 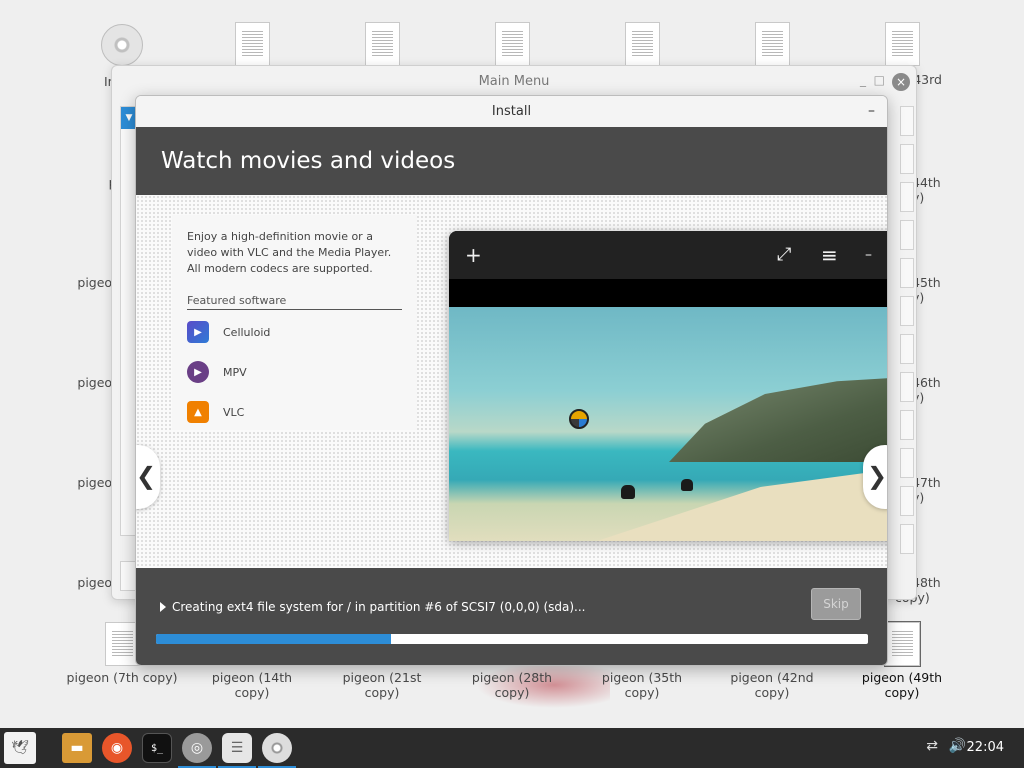 I want to click on installer-app-button, so click(x=277, y=748).